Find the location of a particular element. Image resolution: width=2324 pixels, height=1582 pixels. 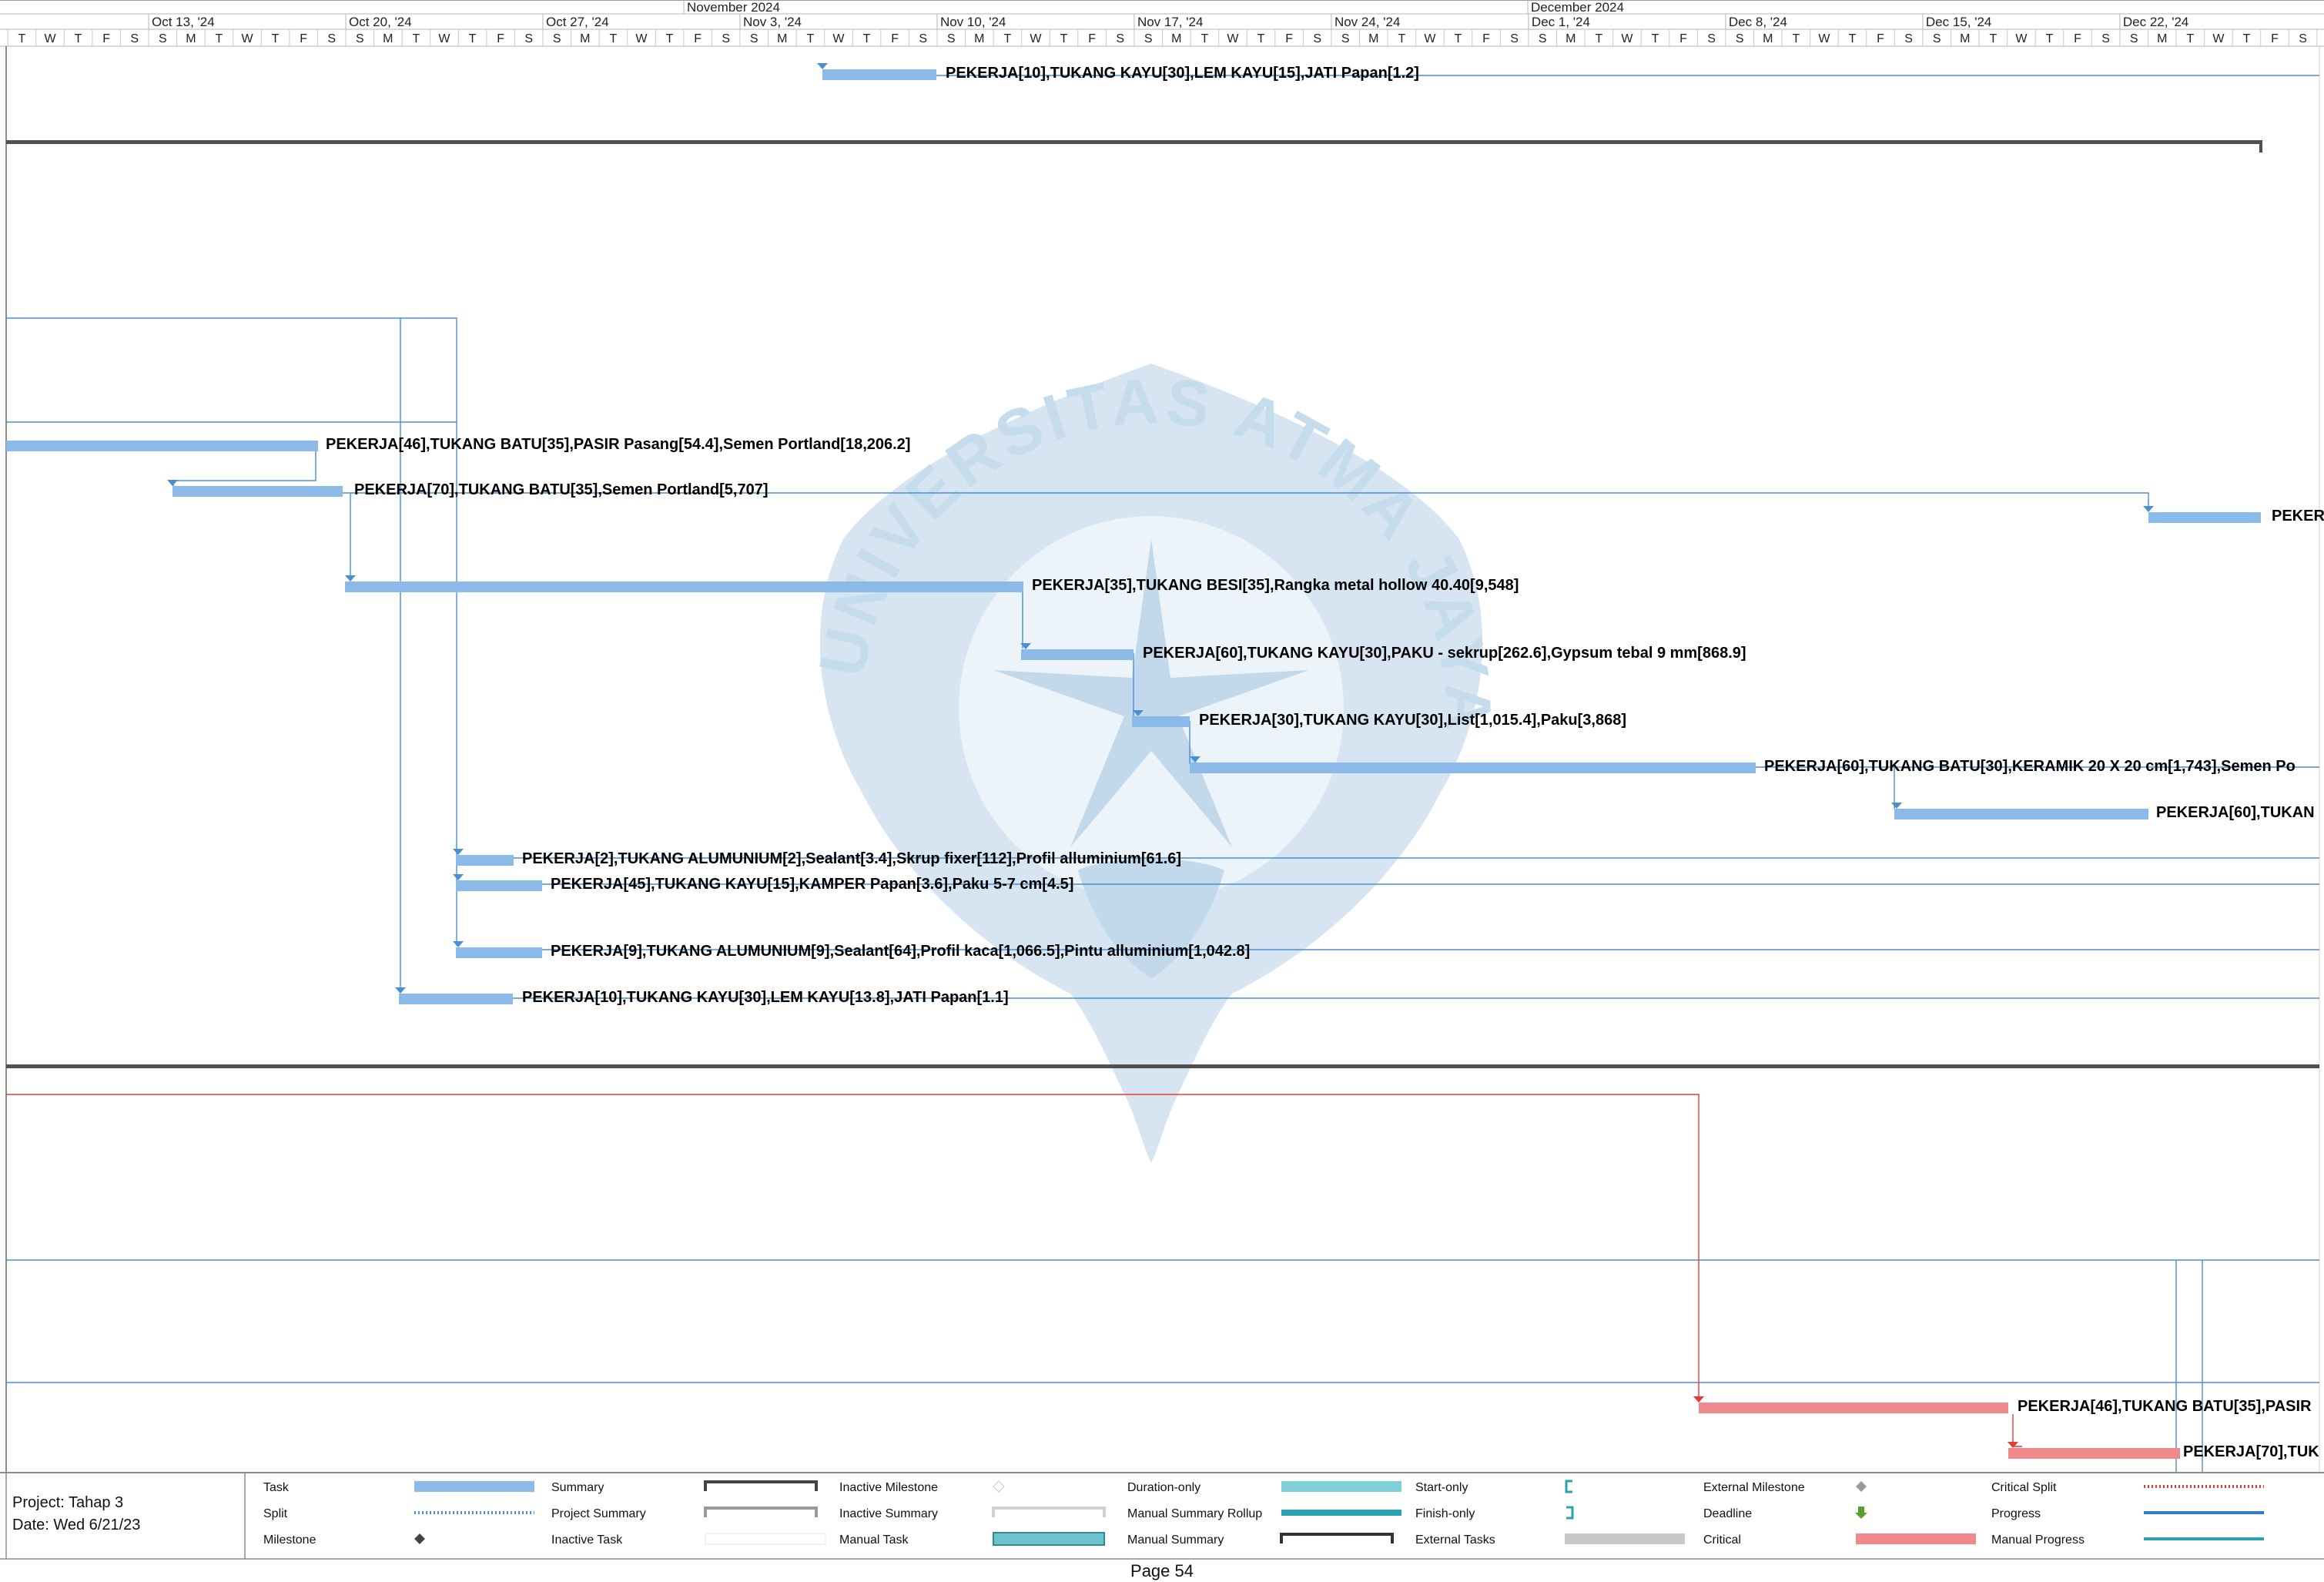

deadline-arrow-icon is located at coordinates (1861, 1513).